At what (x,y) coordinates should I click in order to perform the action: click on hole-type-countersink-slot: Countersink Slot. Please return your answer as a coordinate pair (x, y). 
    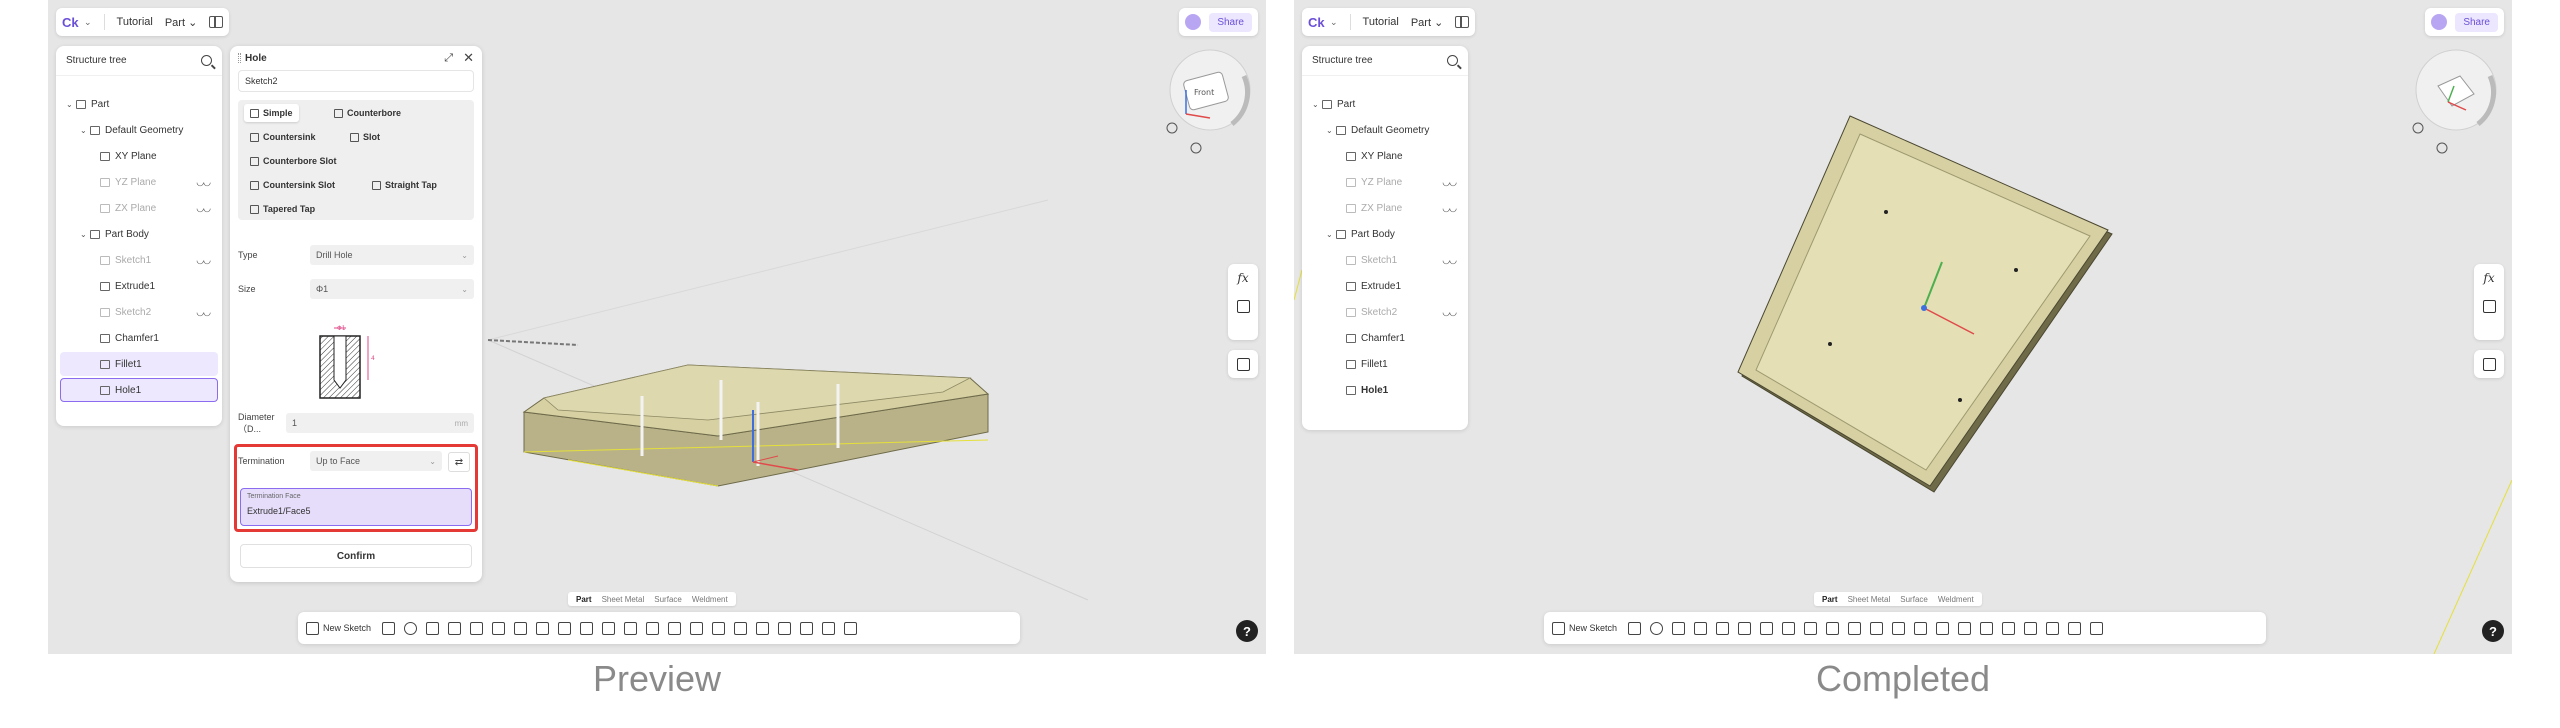
    Looking at the image, I should click on (292, 185).